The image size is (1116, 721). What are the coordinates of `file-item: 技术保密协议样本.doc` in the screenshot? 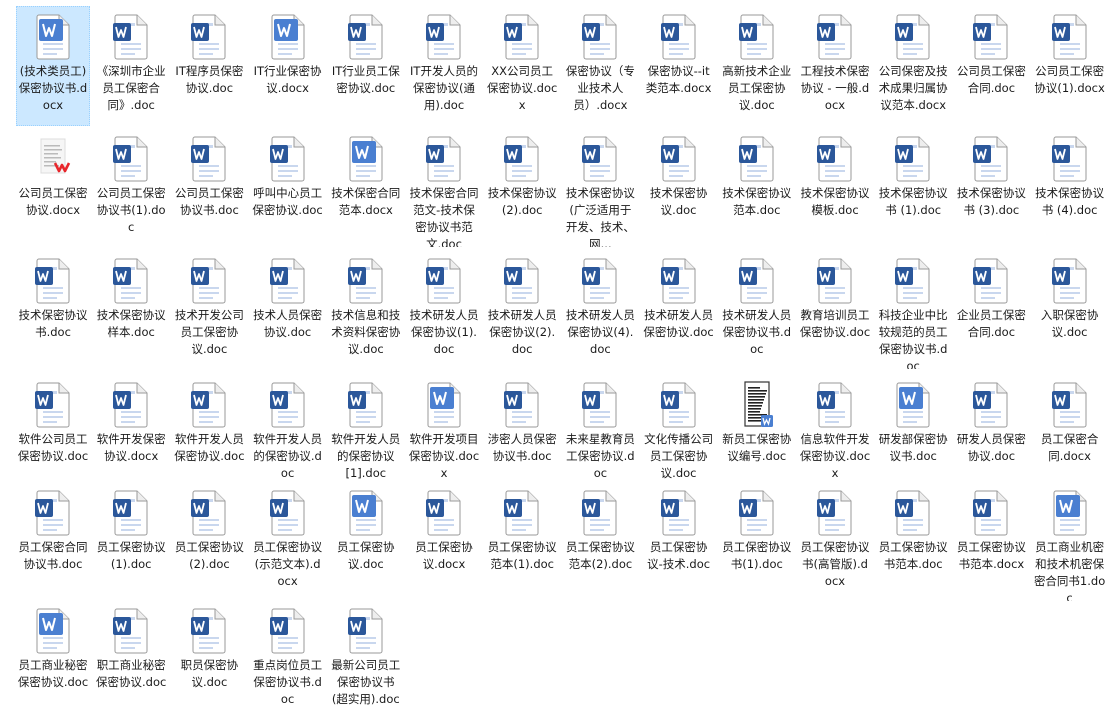 It's located at (131, 310).